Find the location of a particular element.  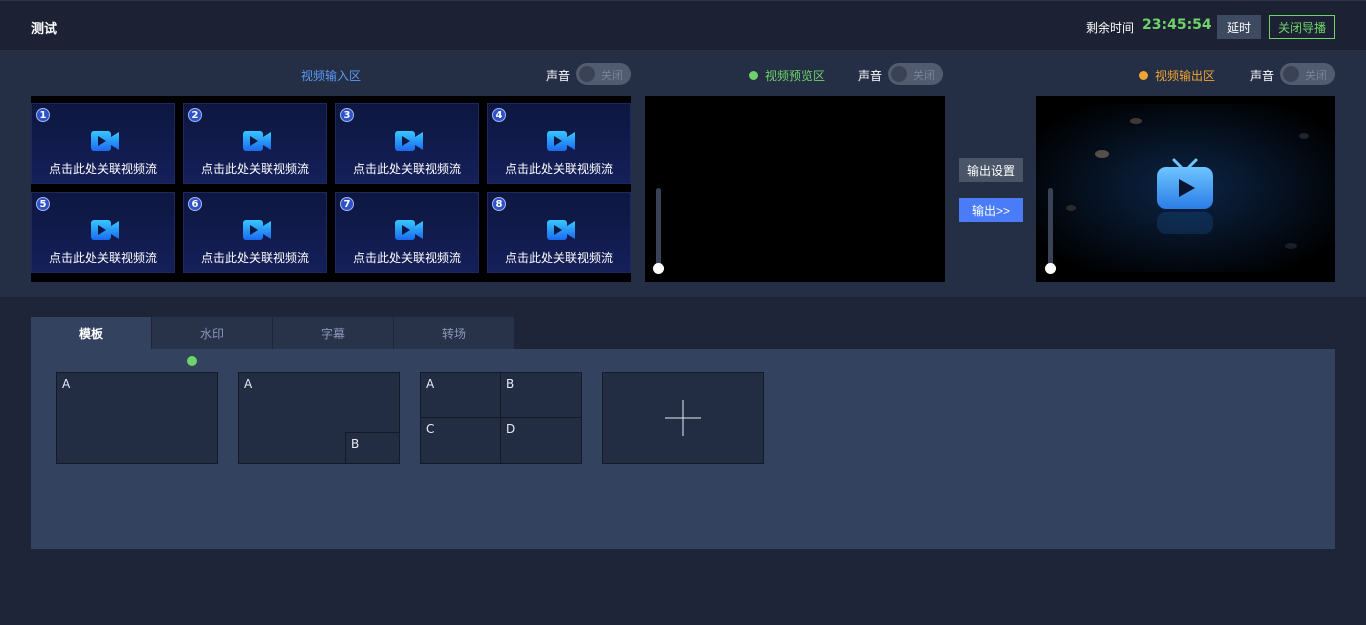

remaining-time-value: 23:45:54 is located at coordinates (1177, 25).